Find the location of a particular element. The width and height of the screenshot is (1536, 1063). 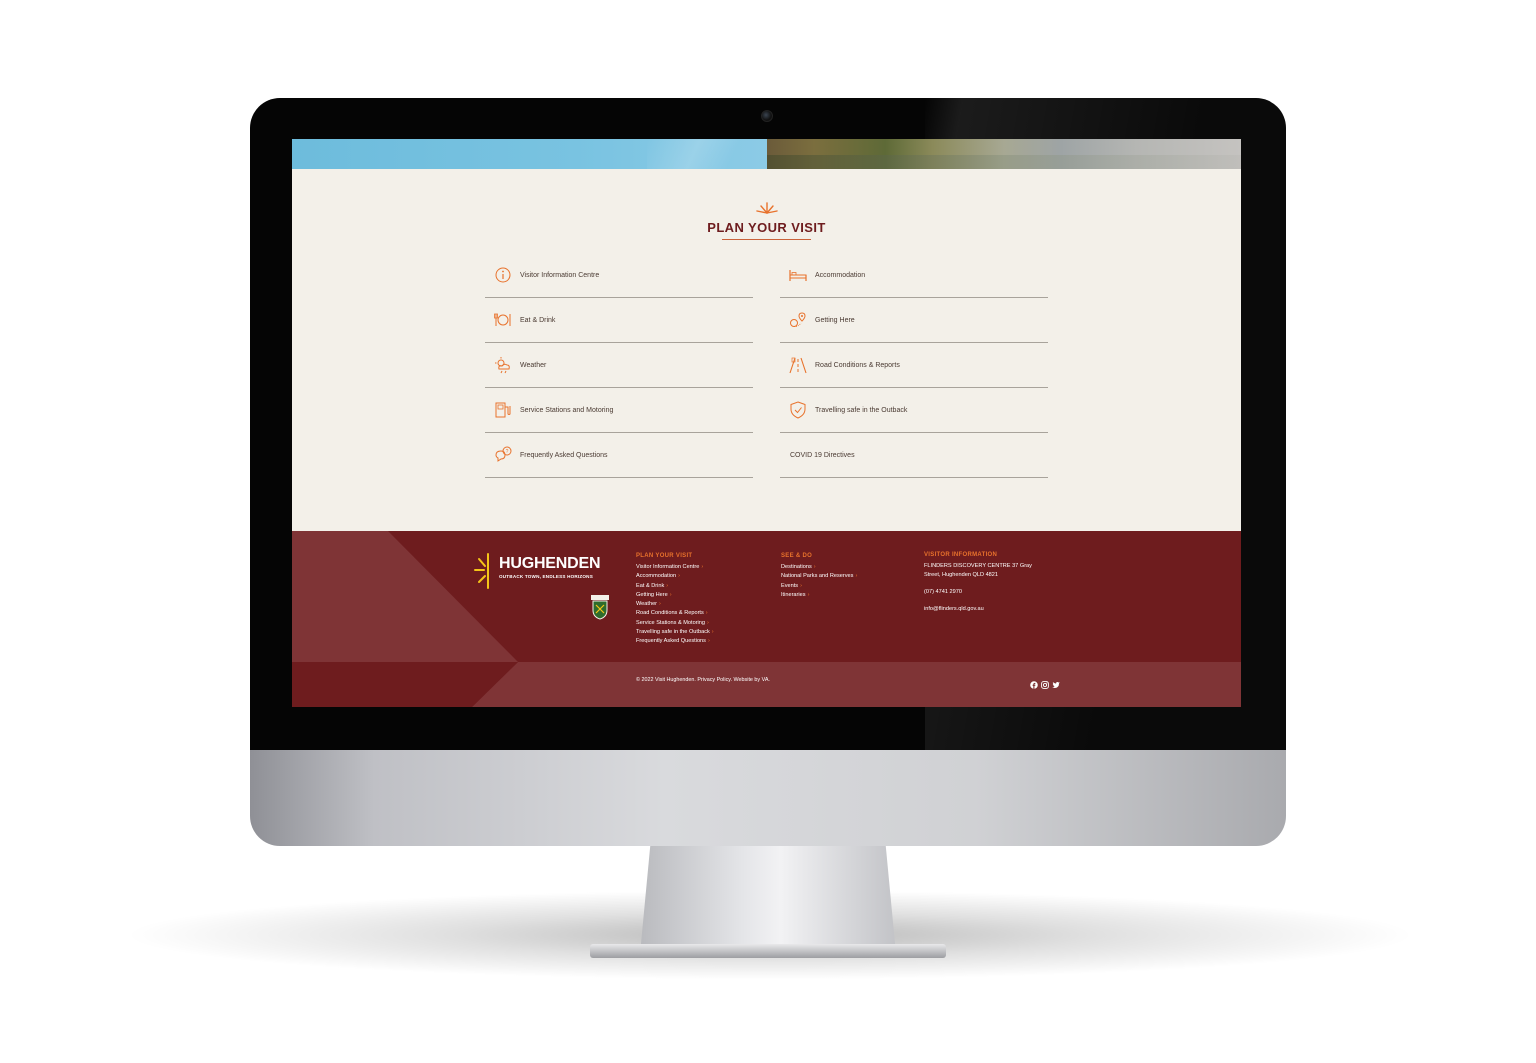

footer-phone-link: (07) 4741 2970 is located at coordinates (978, 592).